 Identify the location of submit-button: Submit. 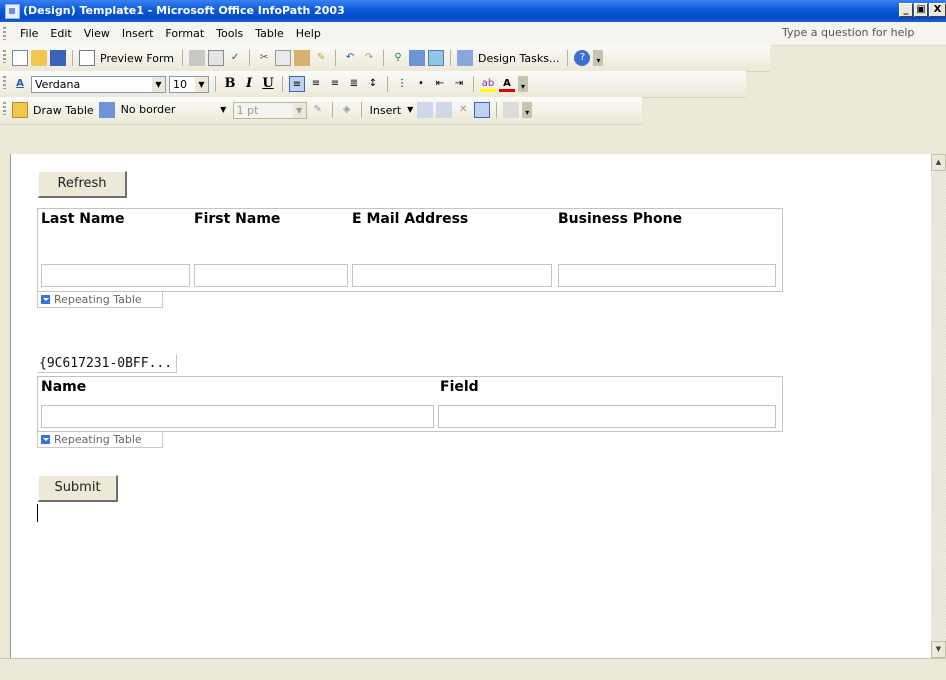
(78, 488).